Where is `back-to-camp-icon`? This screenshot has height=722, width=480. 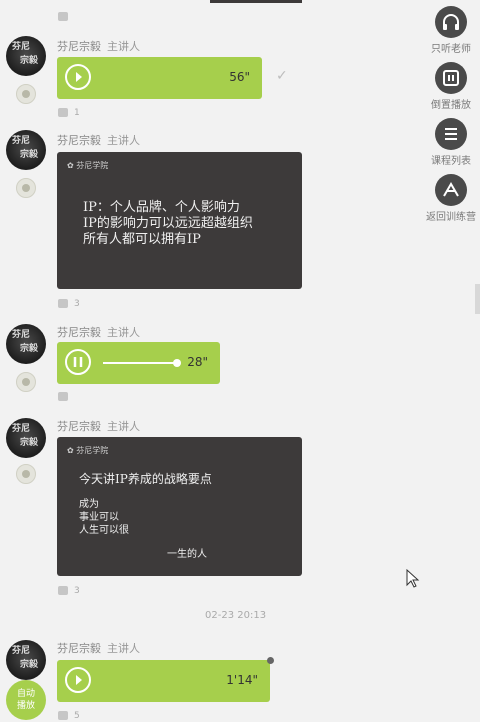 back-to-camp-icon is located at coordinates (451, 190).